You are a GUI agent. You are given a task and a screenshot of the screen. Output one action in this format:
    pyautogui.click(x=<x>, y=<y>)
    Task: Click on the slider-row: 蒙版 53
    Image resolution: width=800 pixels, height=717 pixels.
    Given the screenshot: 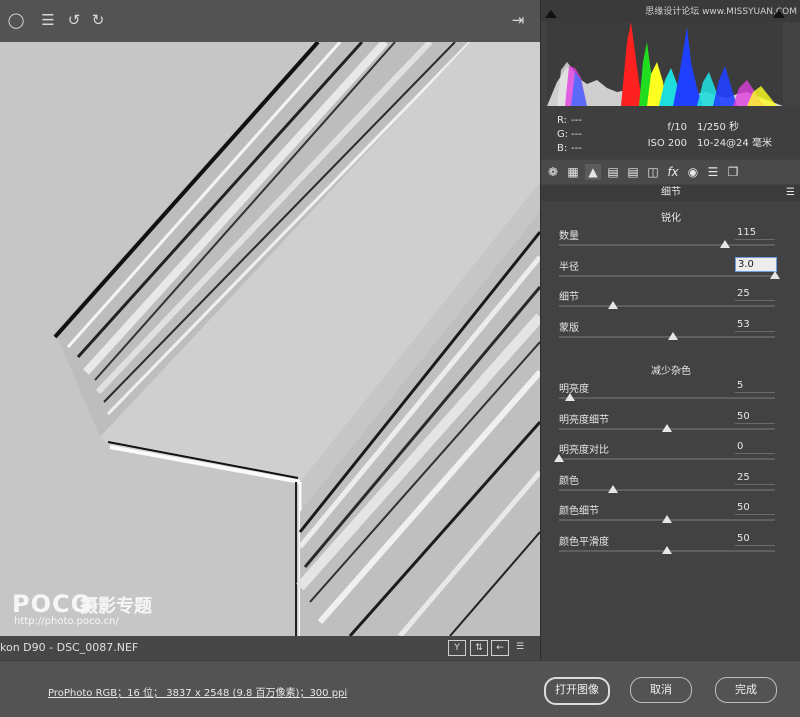 What is the action you would take?
    pyautogui.click(x=670, y=334)
    